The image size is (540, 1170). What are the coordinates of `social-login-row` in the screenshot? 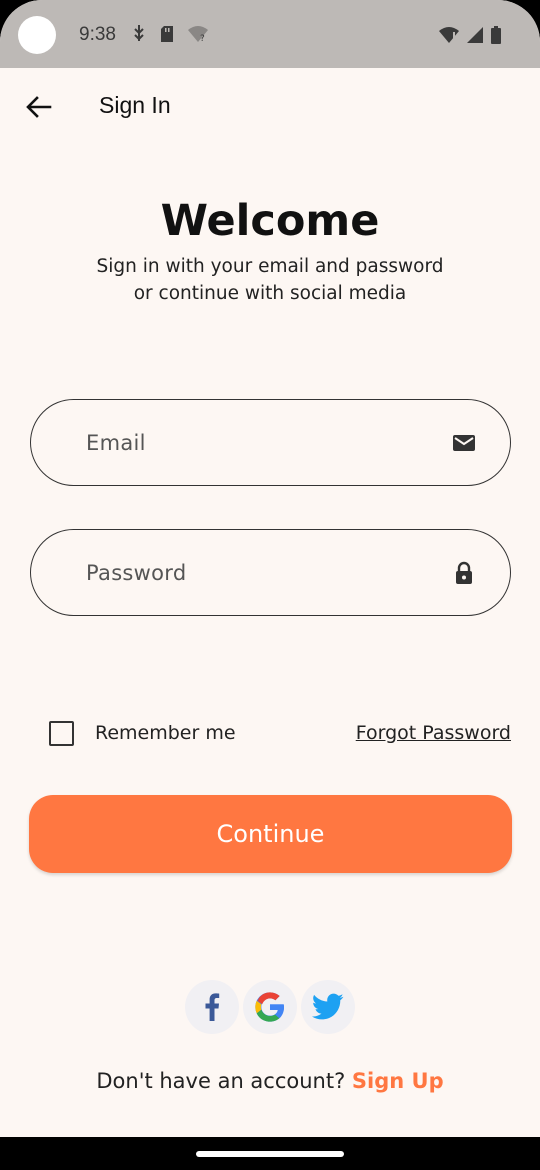 It's located at (270, 1007).